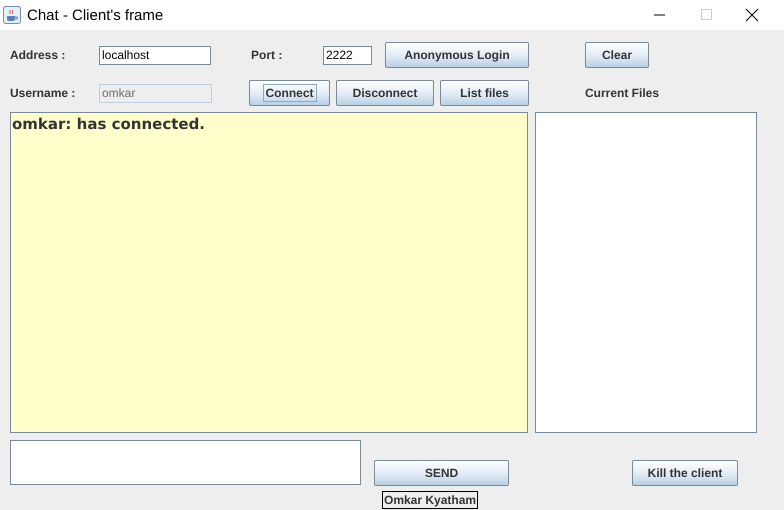 The height and width of the screenshot is (510, 784). I want to click on list-files-button: List files, so click(484, 93).